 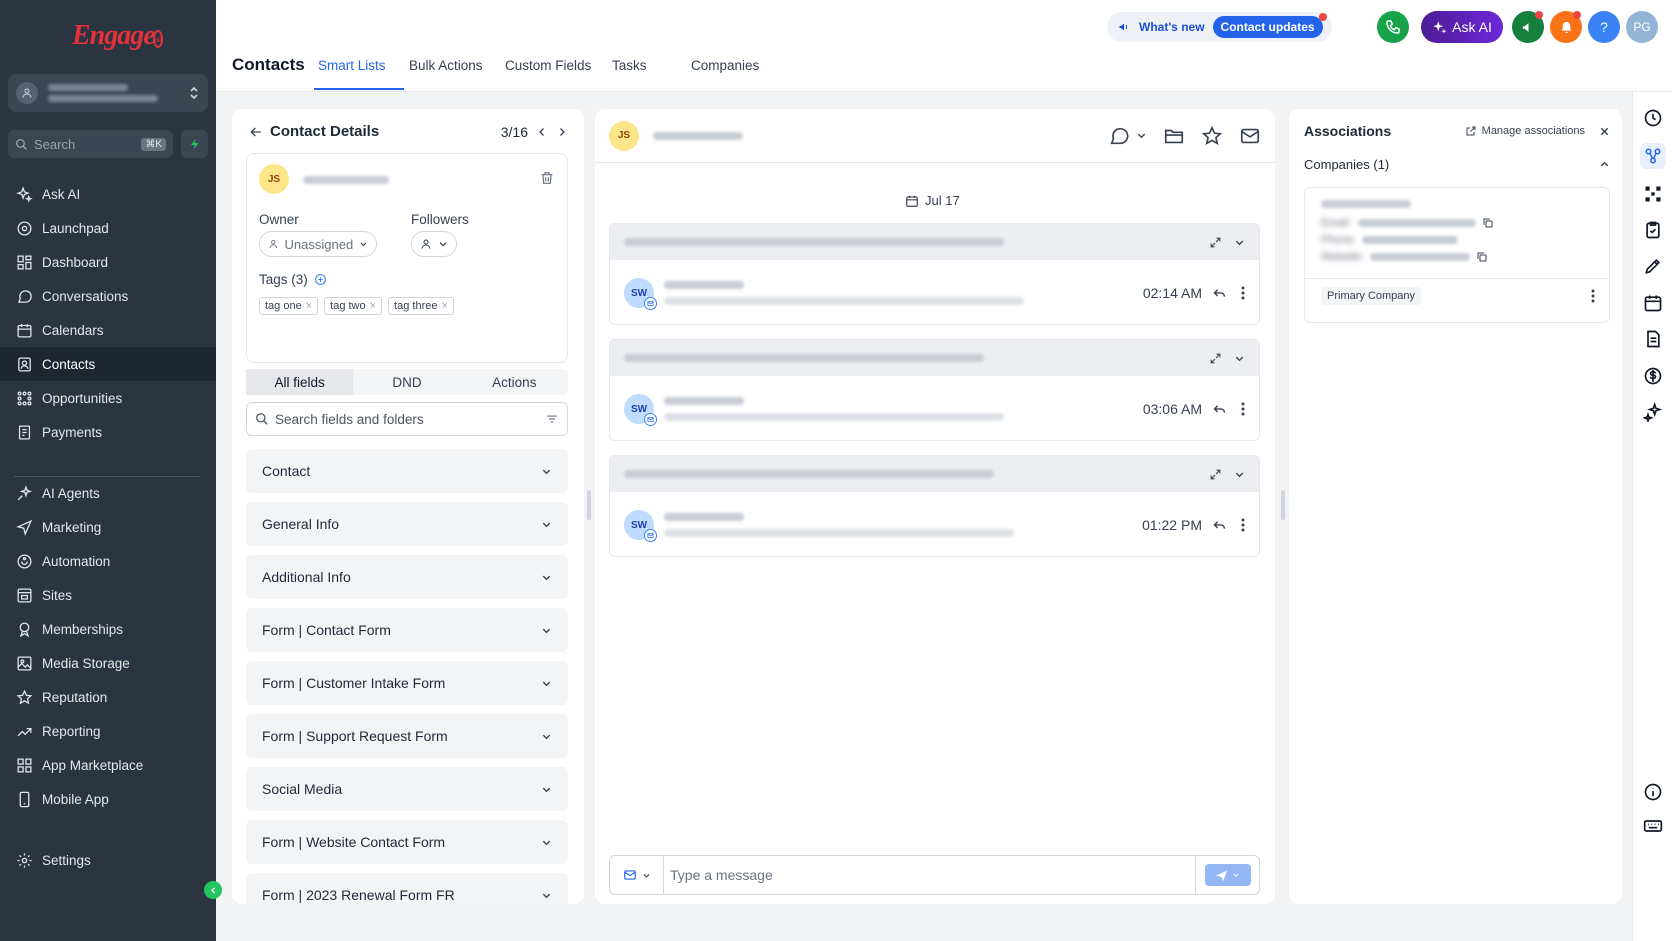 I want to click on associations-icon, so click(x=1653, y=156).